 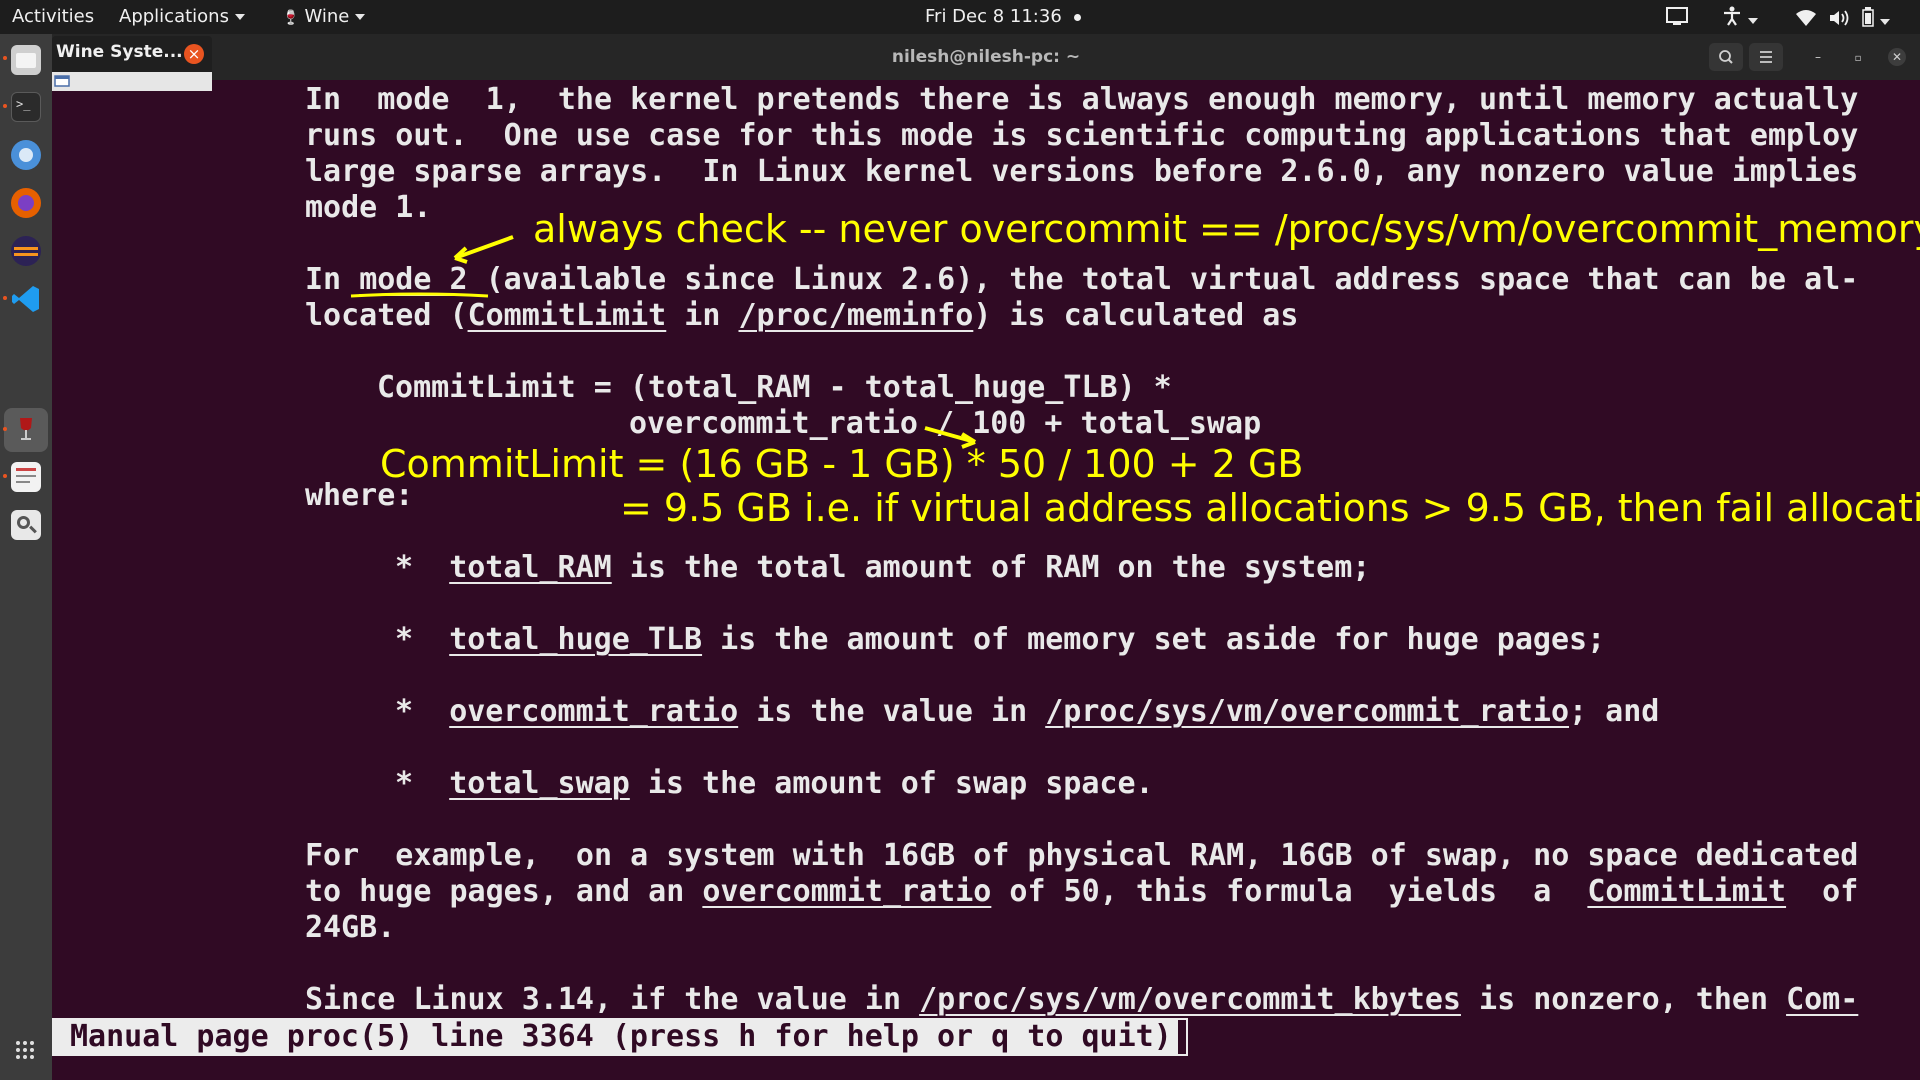 What do you see at coordinates (1179, 1037) in the screenshot?
I see `text-cursor` at bounding box center [1179, 1037].